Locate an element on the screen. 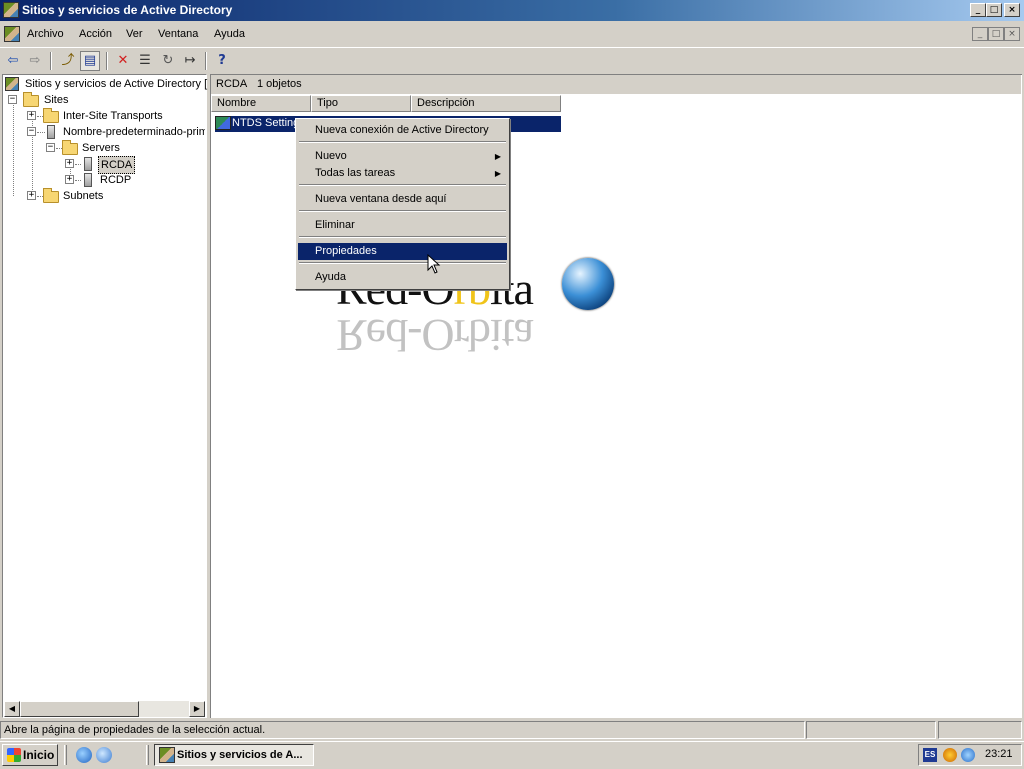  forward-icon: ⇨ is located at coordinates (35, 61).